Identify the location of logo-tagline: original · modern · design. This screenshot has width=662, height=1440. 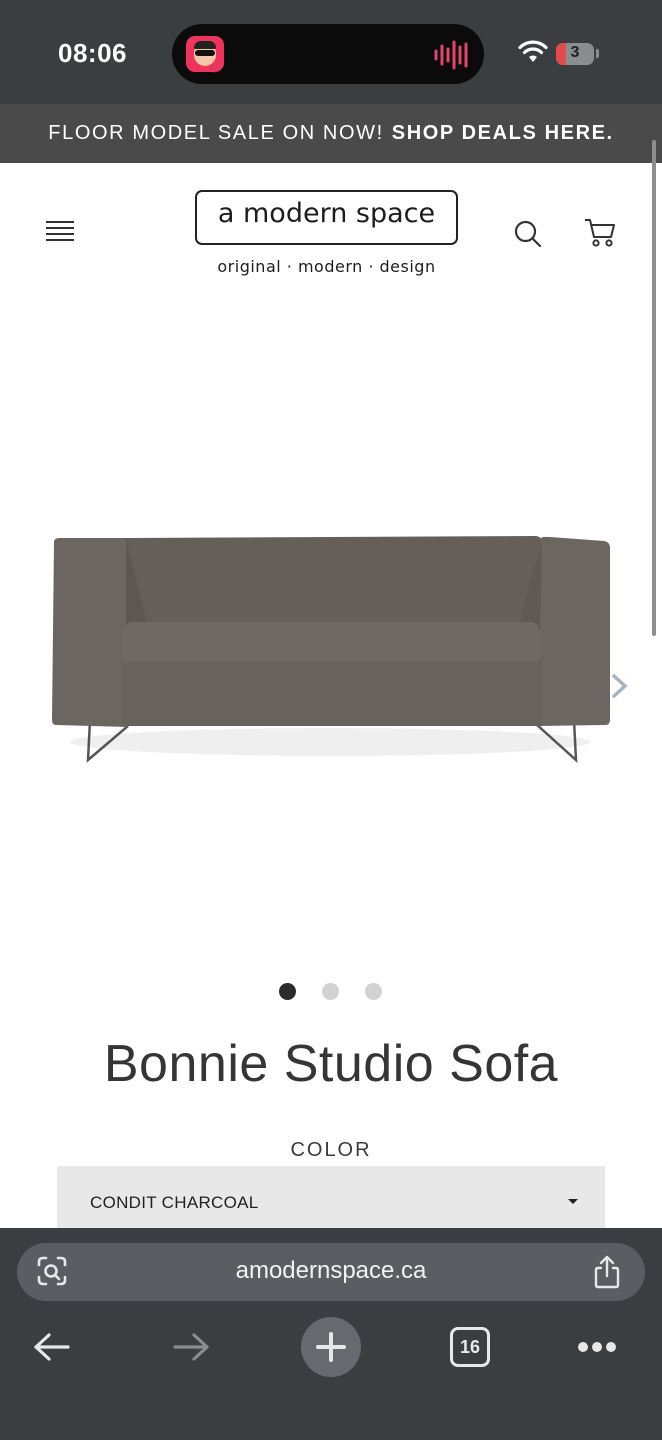
(326, 266).